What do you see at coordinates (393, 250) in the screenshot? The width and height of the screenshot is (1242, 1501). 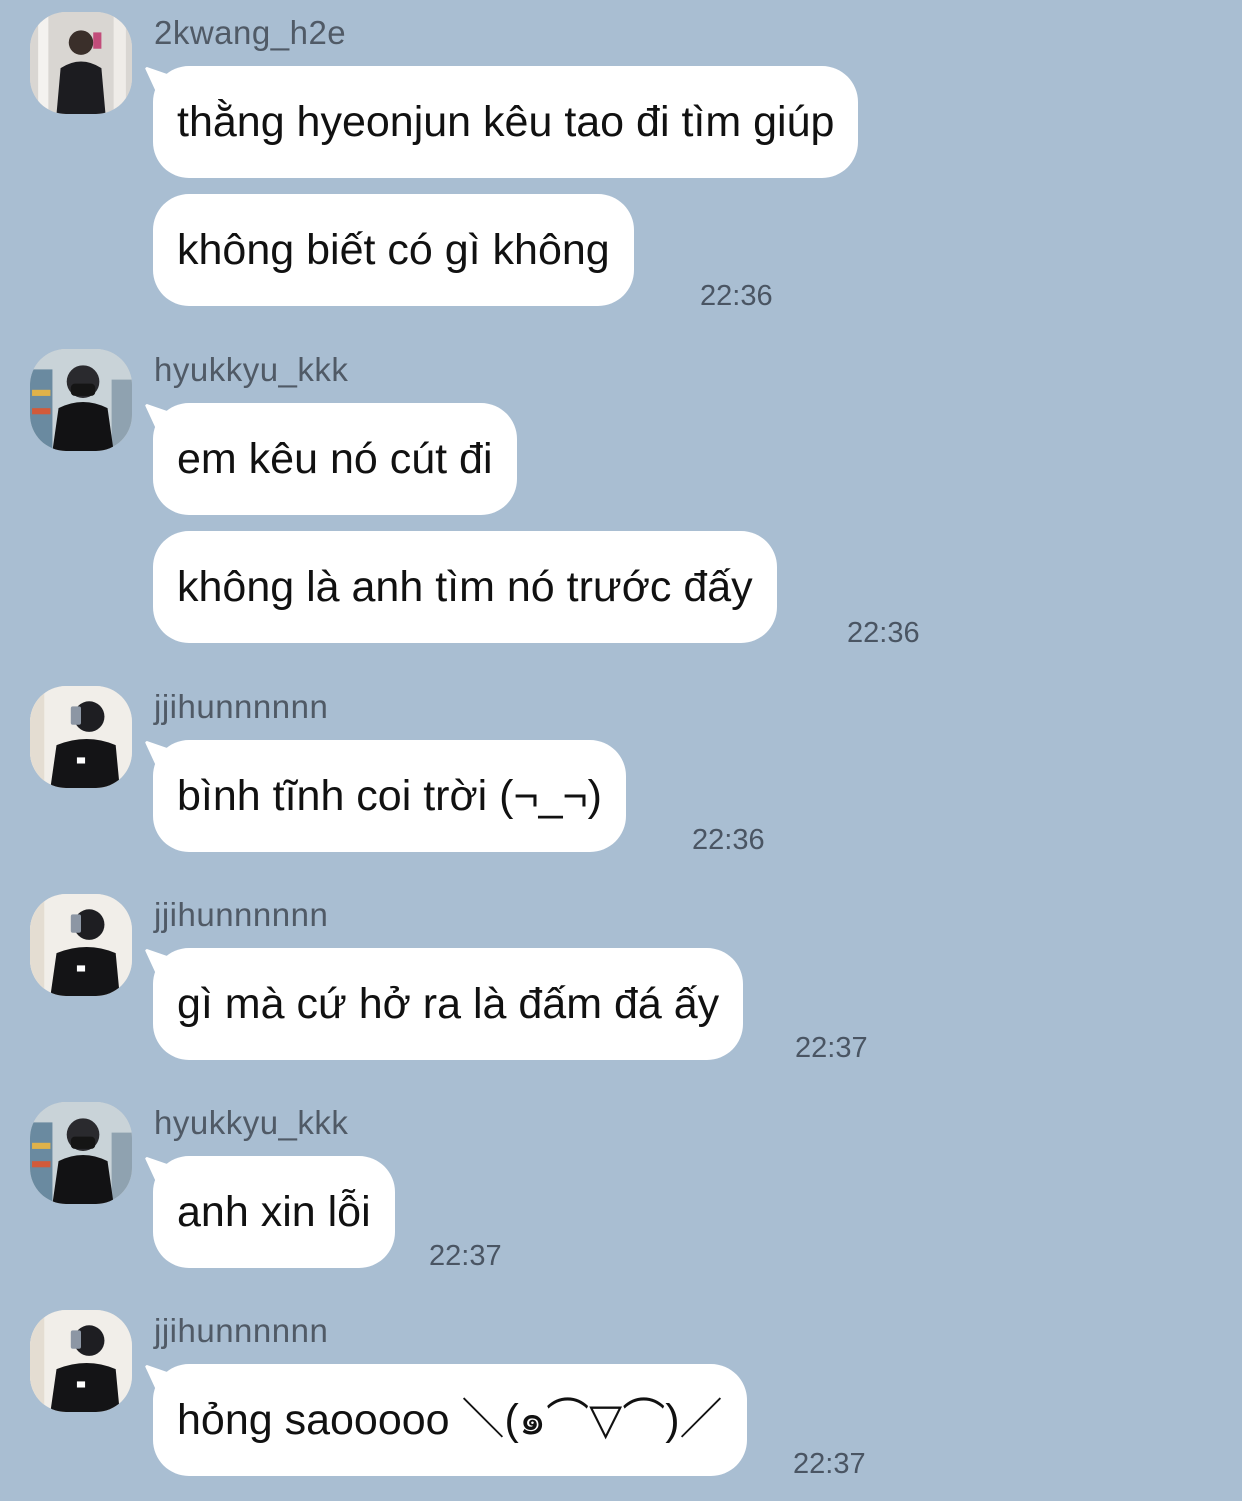 I see `message-bubble: không biết có gì không` at bounding box center [393, 250].